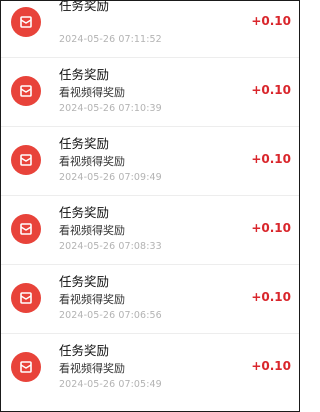 The height and width of the screenshot is (412, 320). What do you see at coordinates (110, 177) in the screenshot?
I see `record-timestamp: 2024-05-26 07:09:49` at bounding box center [110, 177].